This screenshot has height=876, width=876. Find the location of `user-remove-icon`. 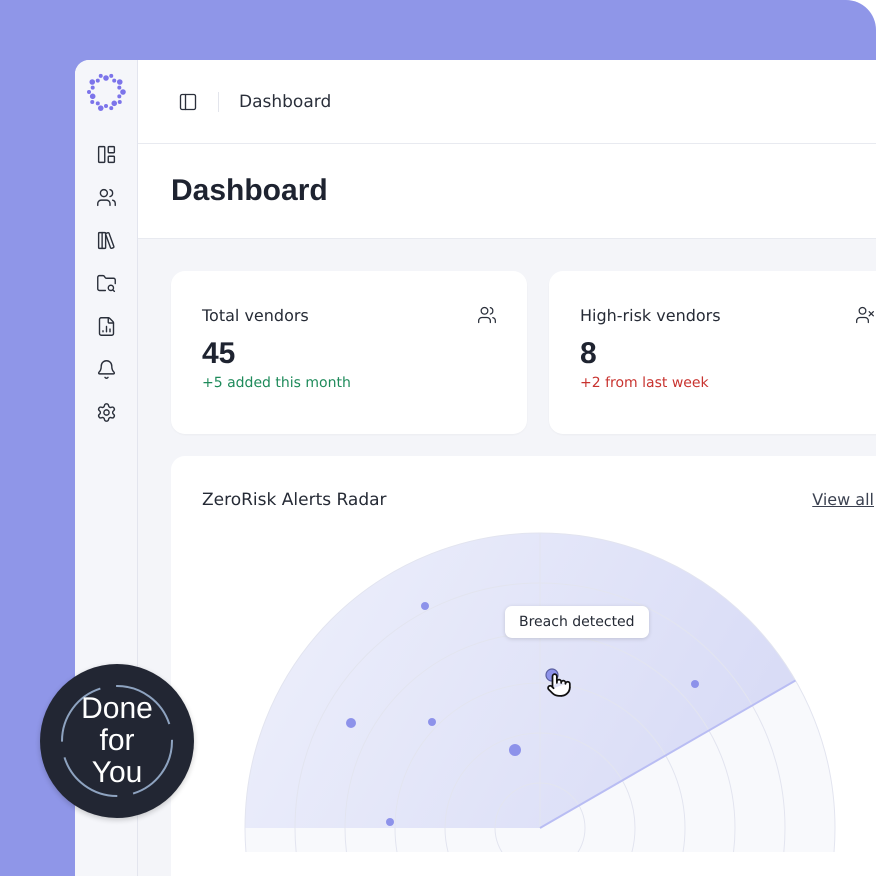

user-remove-icon is located at coordinates (865, 315).